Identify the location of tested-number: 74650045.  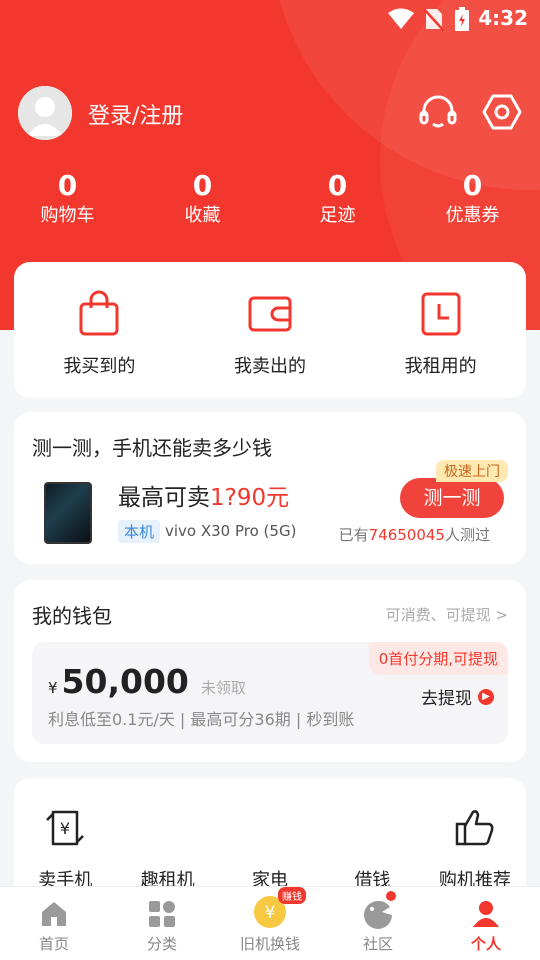
(406, 535).